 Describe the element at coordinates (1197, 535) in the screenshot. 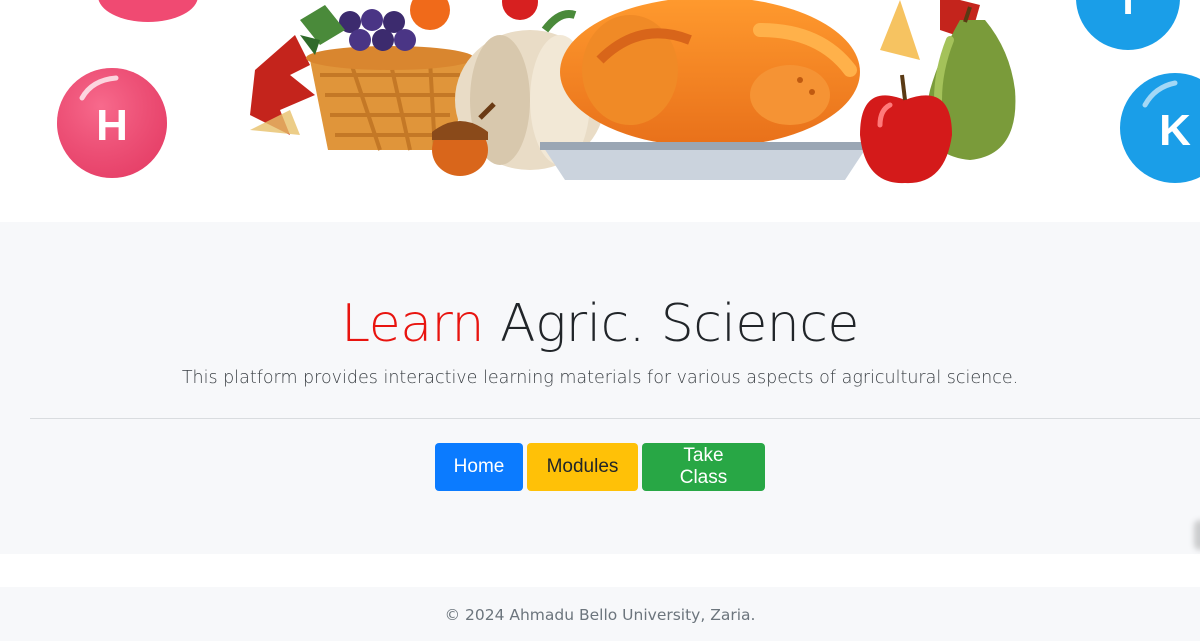

I see `floating-widget-edge` at that location.